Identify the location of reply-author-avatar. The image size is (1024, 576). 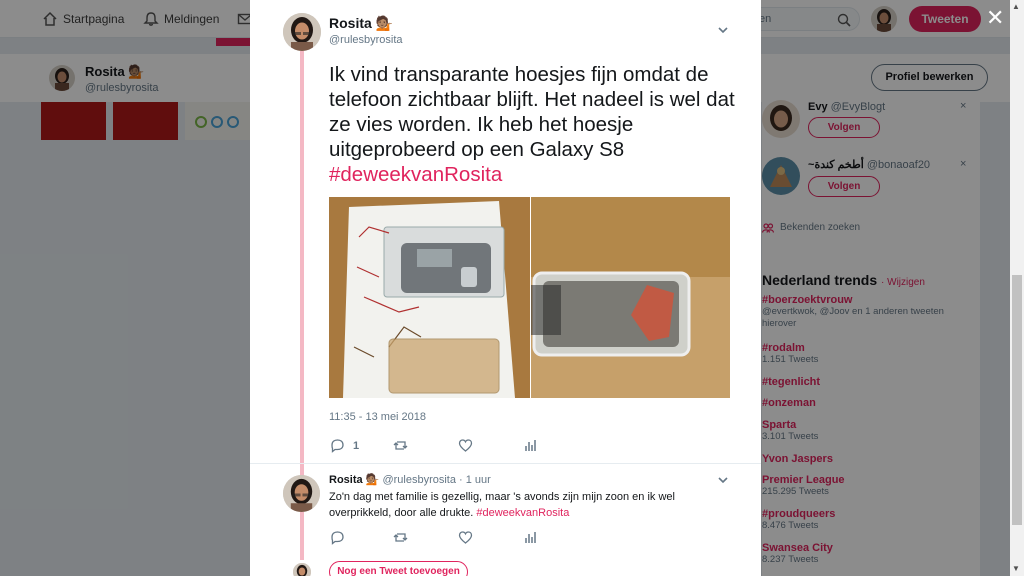
(301, 493).